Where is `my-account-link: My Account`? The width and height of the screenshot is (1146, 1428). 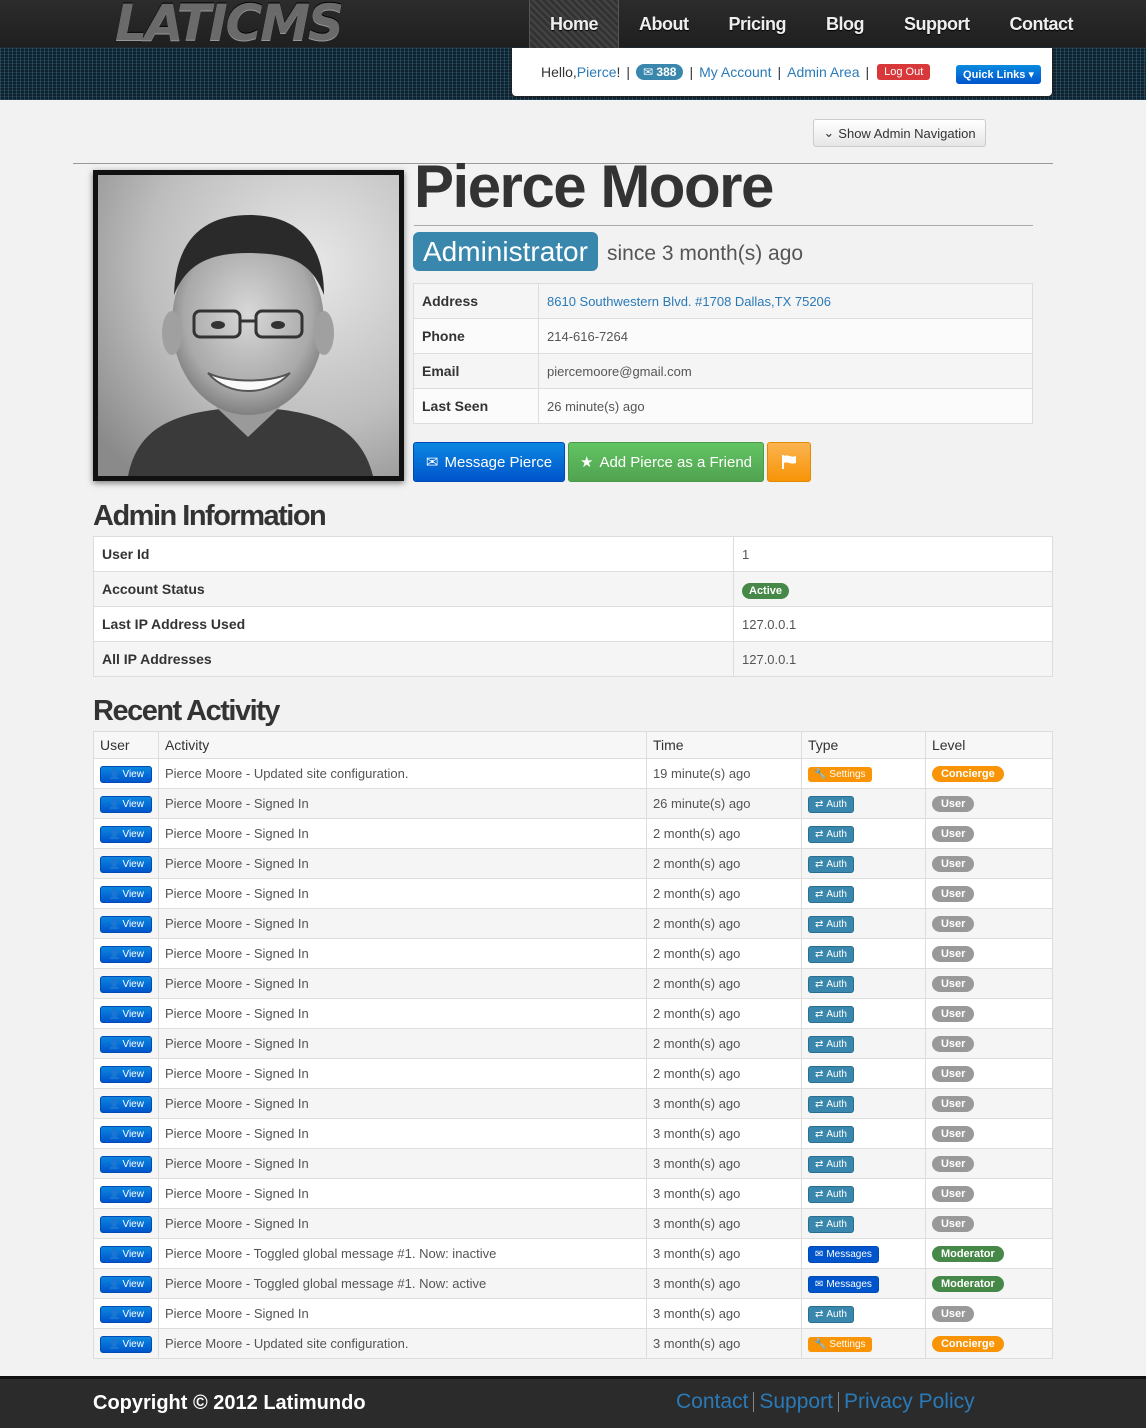
my-account-link: My Account is located at coordinates (735, 72).